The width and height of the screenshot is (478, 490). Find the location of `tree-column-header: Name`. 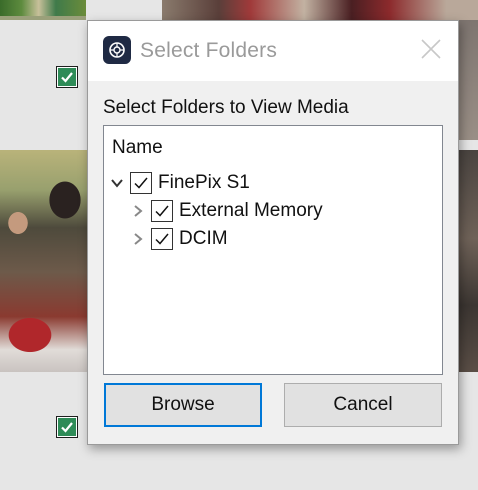

tree-column-header: Name is located at coordinates (137, 148).